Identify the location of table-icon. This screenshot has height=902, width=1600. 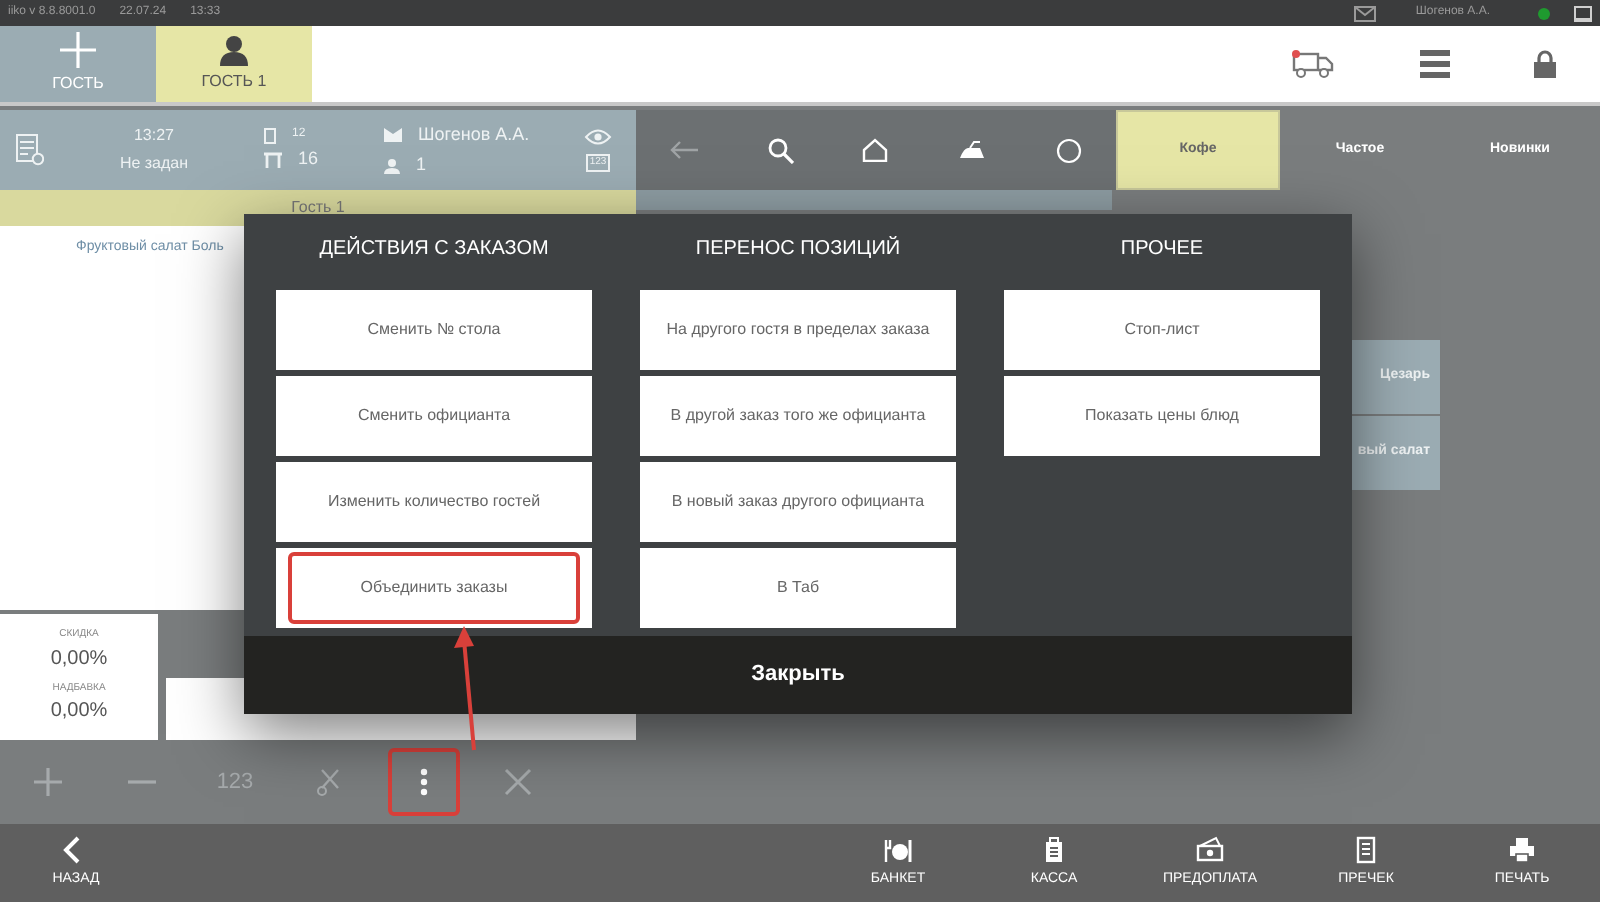
(273, 160).